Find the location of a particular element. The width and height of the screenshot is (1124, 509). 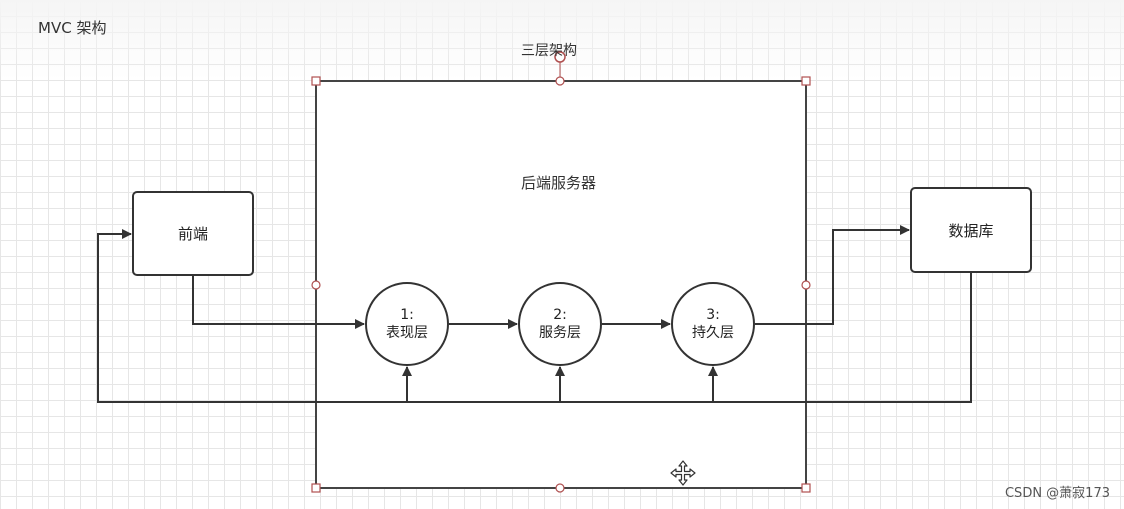

page-title: MVC 架构 is located at coordinates (72, 28).